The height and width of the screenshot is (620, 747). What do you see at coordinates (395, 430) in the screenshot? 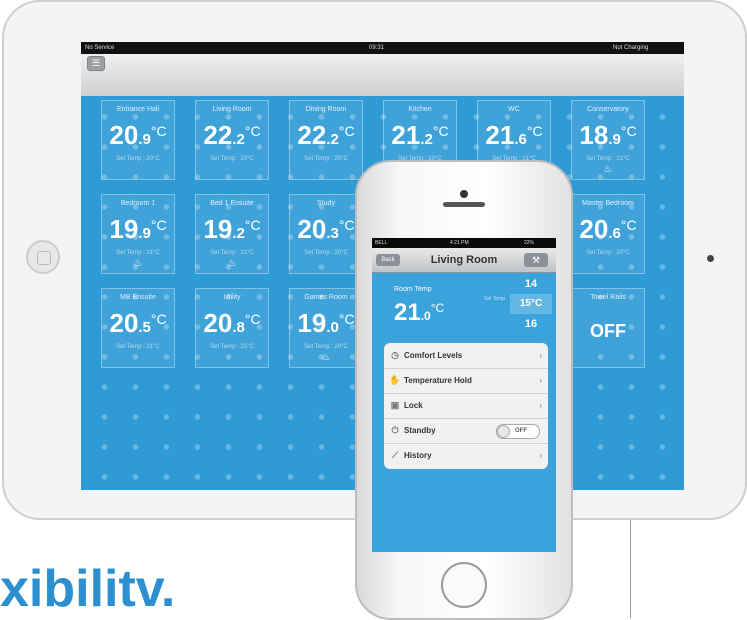
I see `power-icon: ⏻` at bounding box center [395, 430].